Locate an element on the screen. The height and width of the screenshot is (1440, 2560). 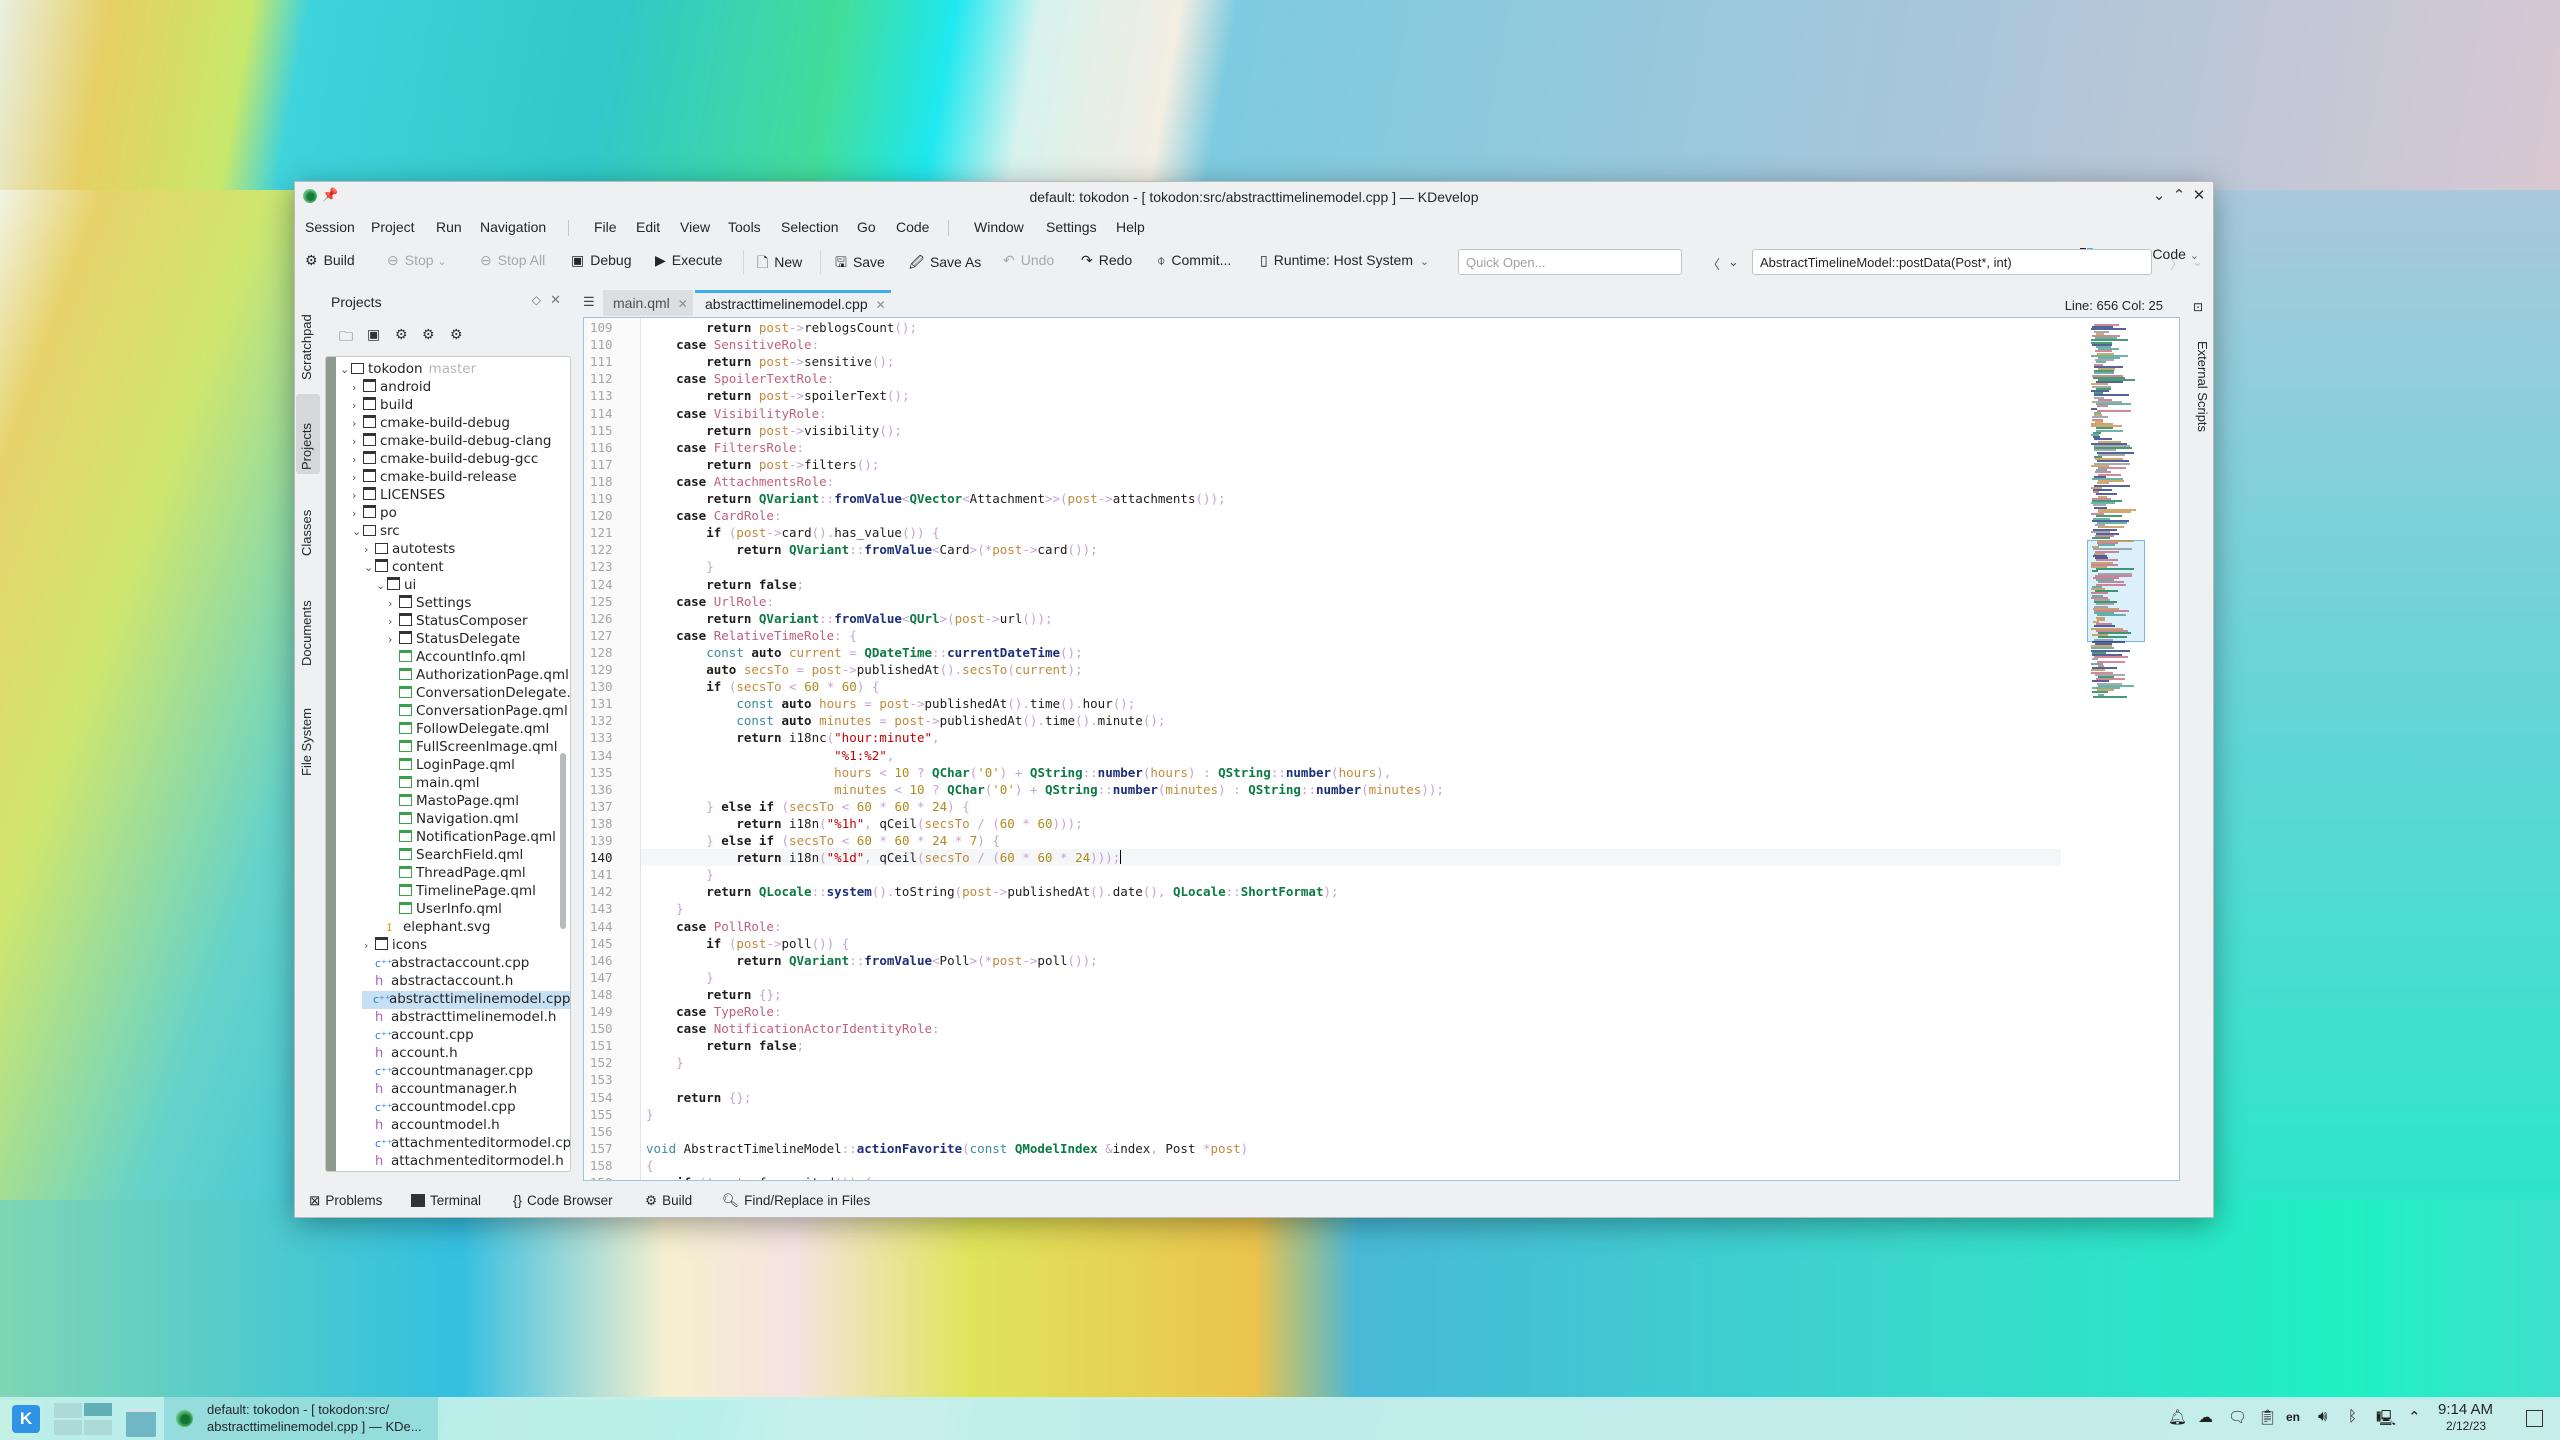
menu-code: Code is located at coordinates (912, 227).